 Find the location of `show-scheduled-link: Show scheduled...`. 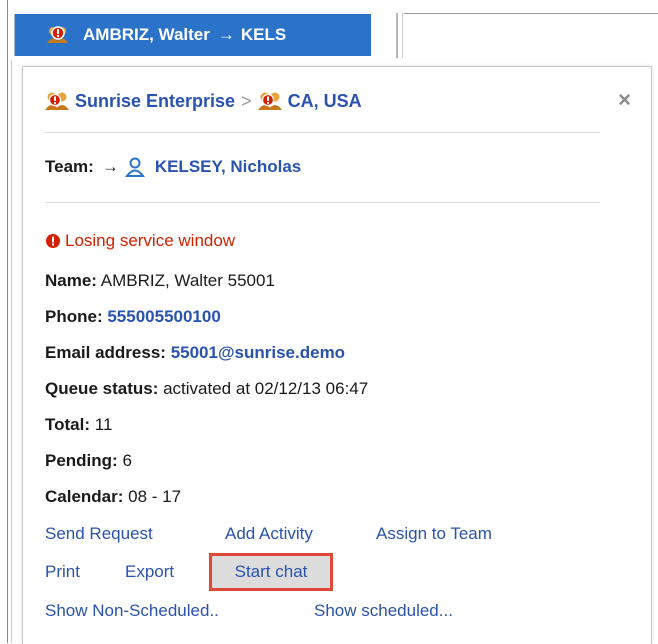

show-scheduled-link: Show scheduled... is located at coordinates (383, 611).